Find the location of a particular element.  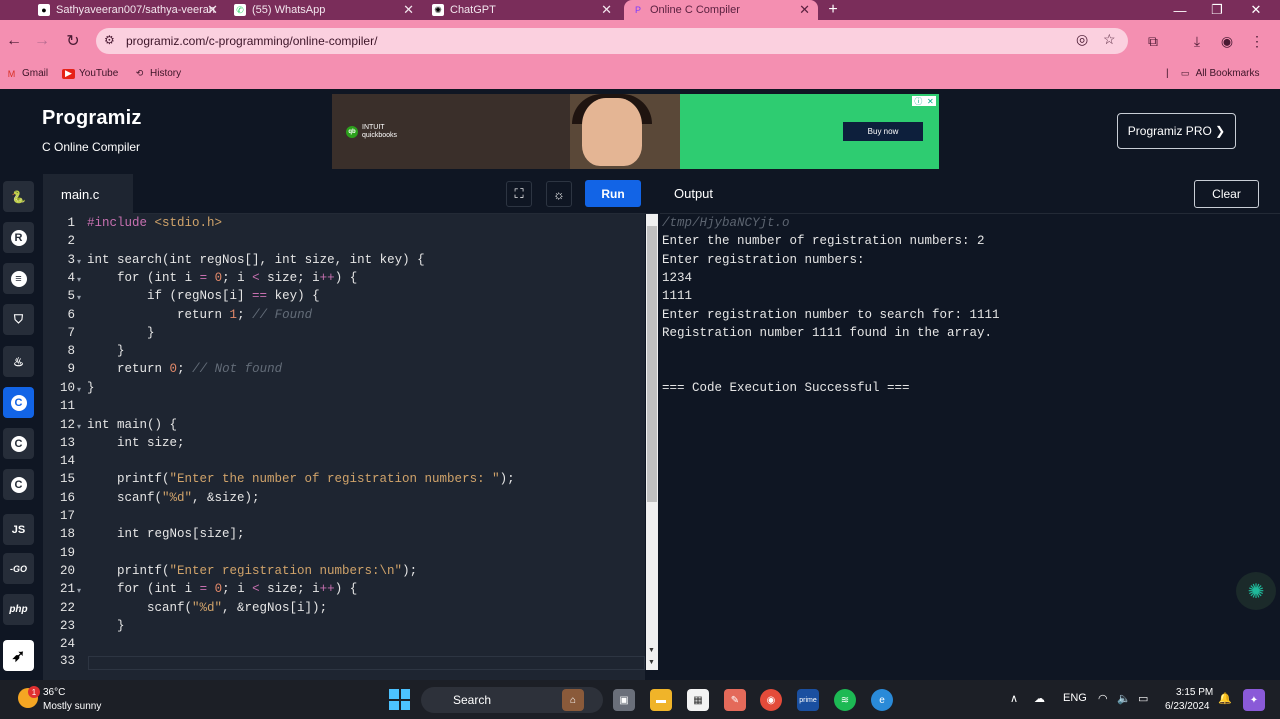

clock-date: 6/23/2024 is located at coordinates (1187, 706).